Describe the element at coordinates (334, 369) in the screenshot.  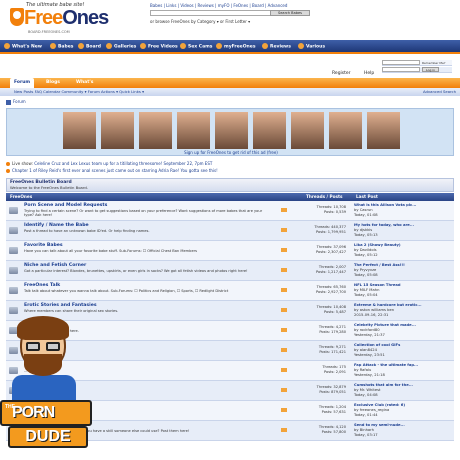
I see `forum-stats: Threads: 175 Posts: 2,091` at that location.